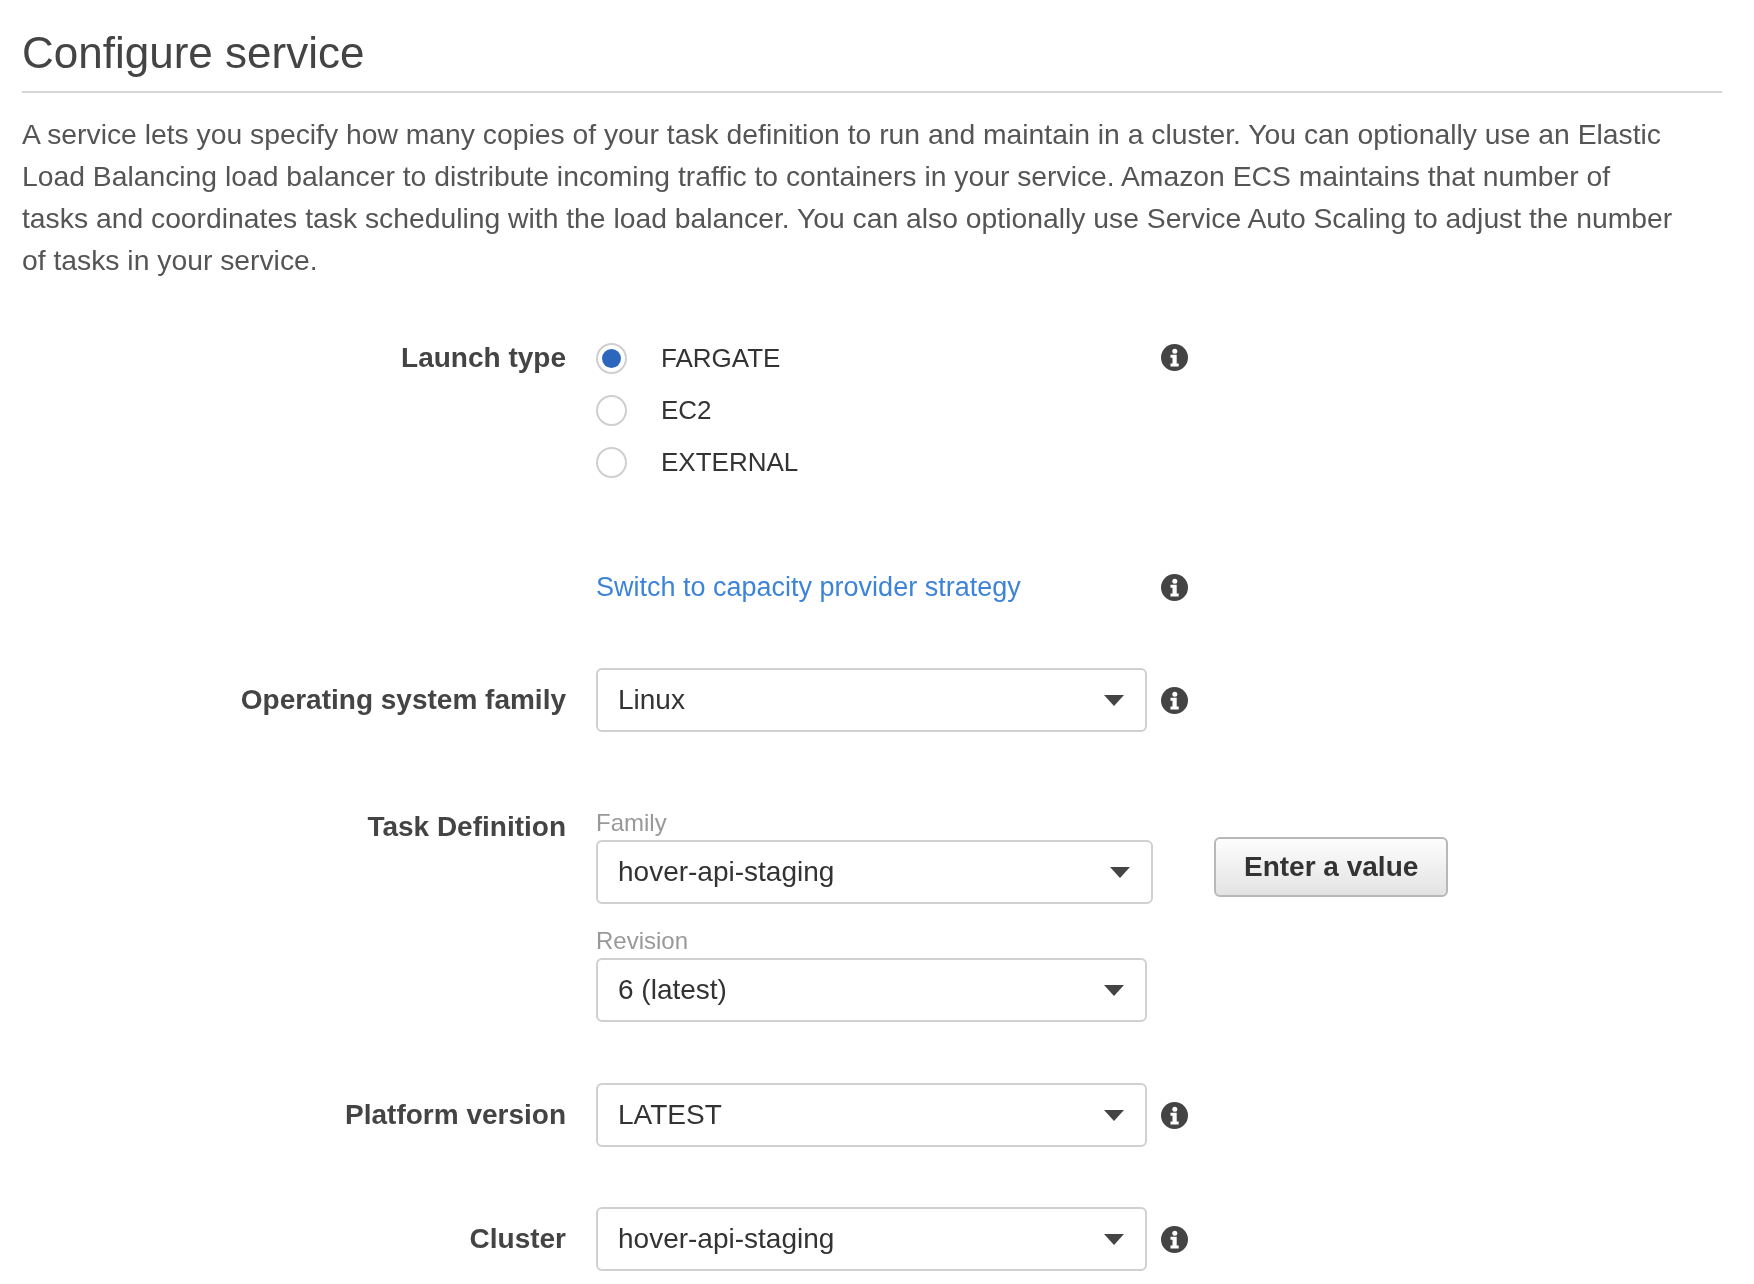 This screenshot has width=1754, height=1284. Describe the element at coordinates (455, 1115) in the screenshot. I see `field-label: Platform version` at that location.